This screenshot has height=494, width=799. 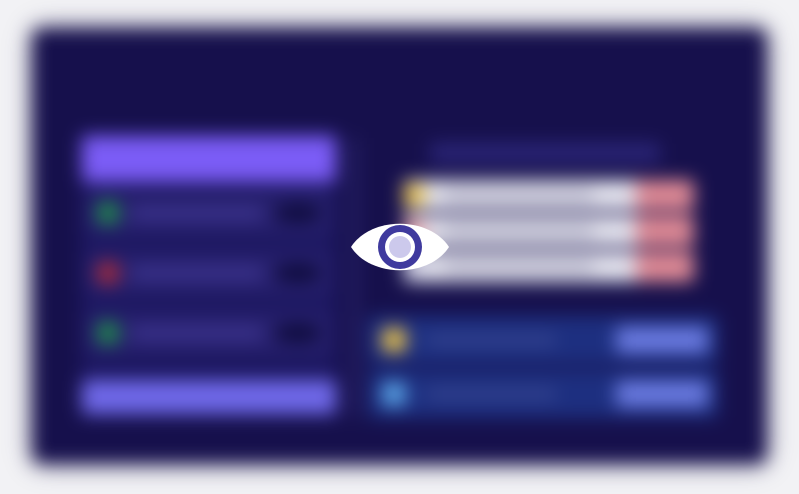 I want to click on left-panel-footer-button, so click(x=209, y=397).